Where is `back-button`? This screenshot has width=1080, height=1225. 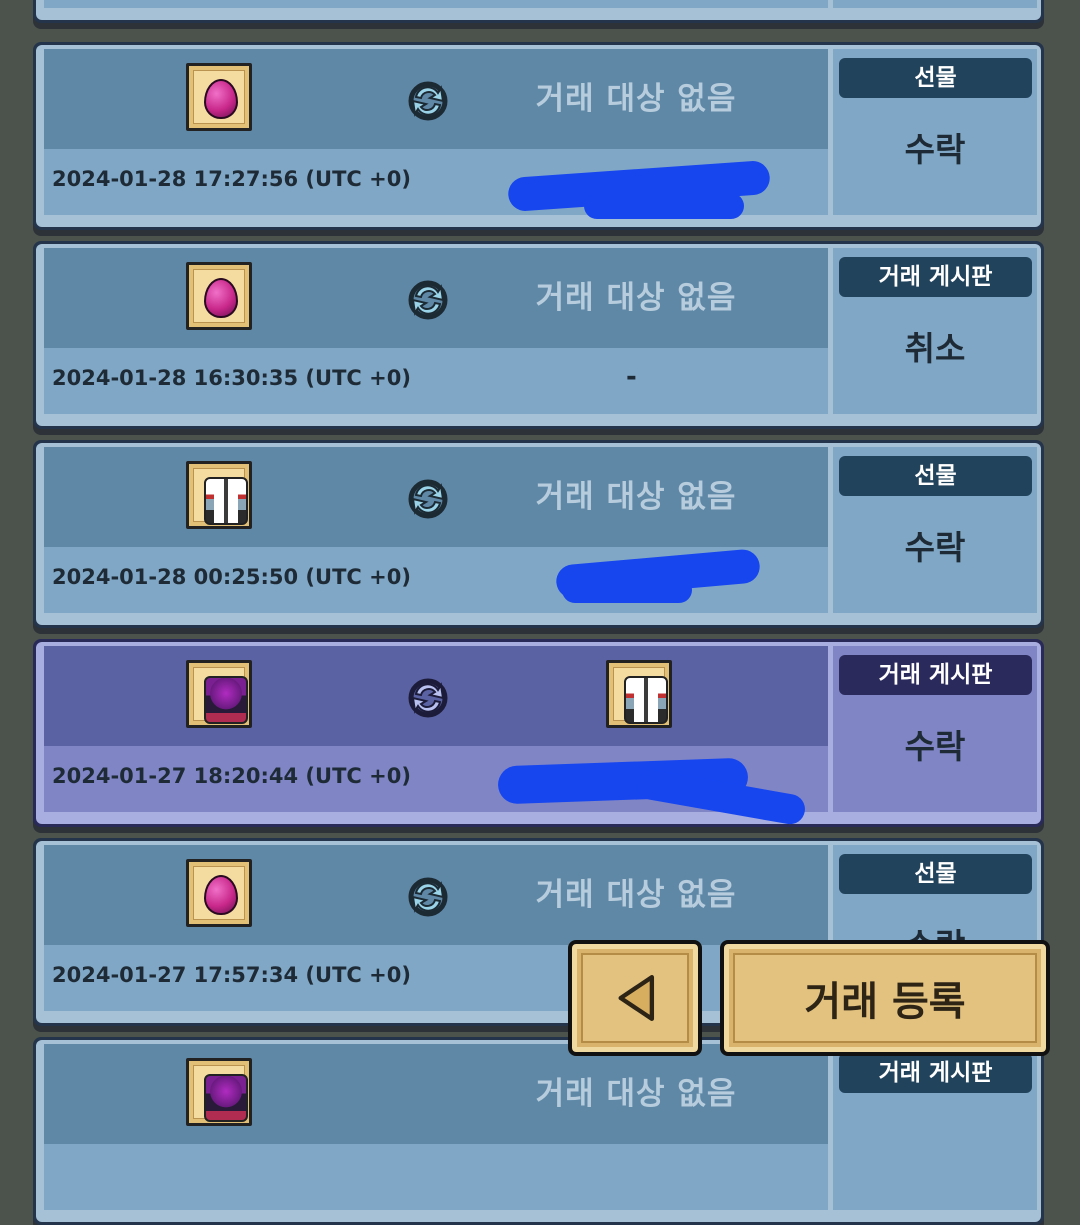
back-button is located at coordinates (635, 998).